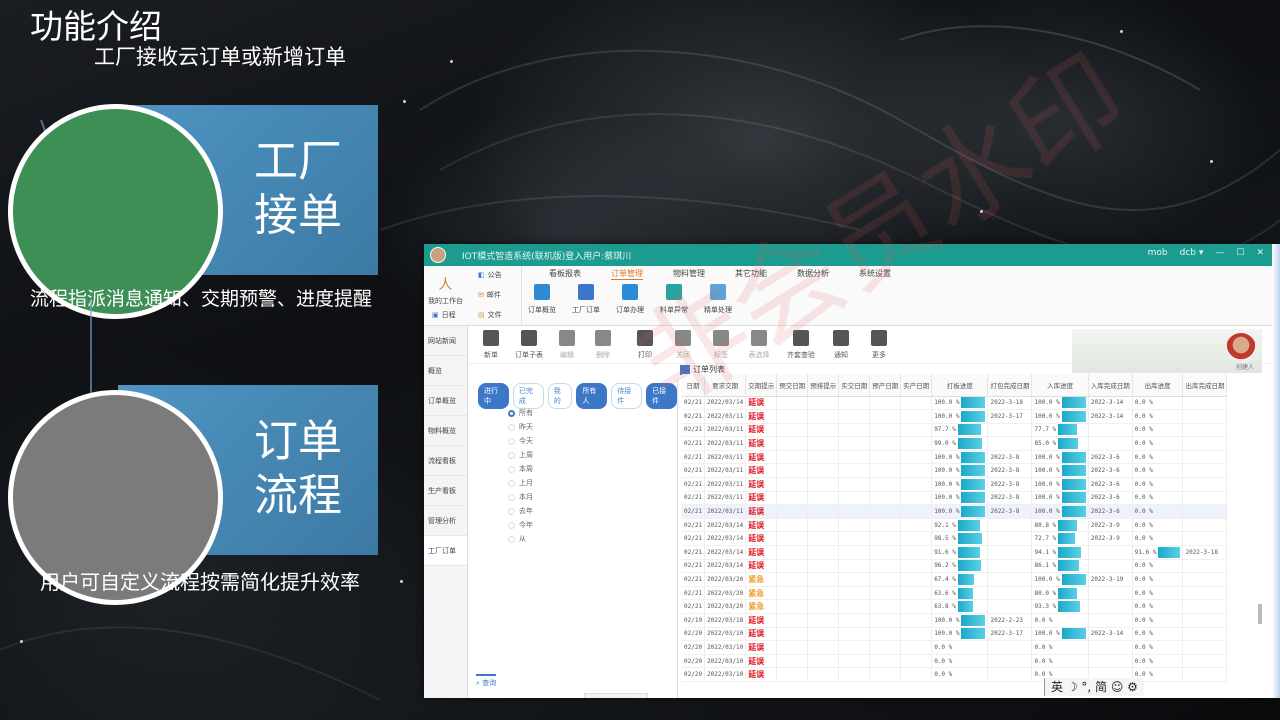 Image resolution: width=1280 pixels, height=720 pixels. Describe the element at coordinates (520, 427) in the screenshot. I see `filter-option: 昨天` at that location.